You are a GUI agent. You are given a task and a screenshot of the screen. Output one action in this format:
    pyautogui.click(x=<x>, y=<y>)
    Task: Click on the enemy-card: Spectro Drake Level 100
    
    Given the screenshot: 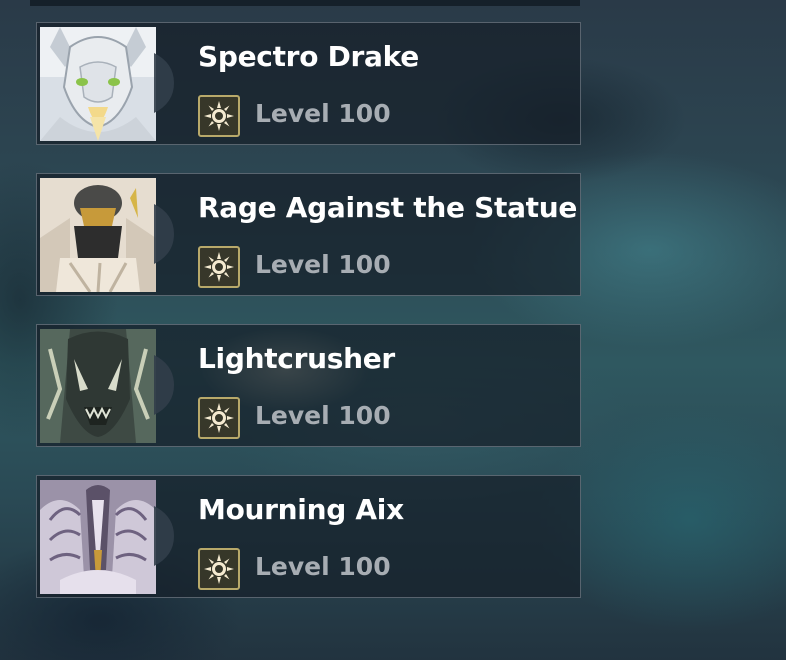 What is the action you would take?
    pyautogui.click(x=308, y=83)
    